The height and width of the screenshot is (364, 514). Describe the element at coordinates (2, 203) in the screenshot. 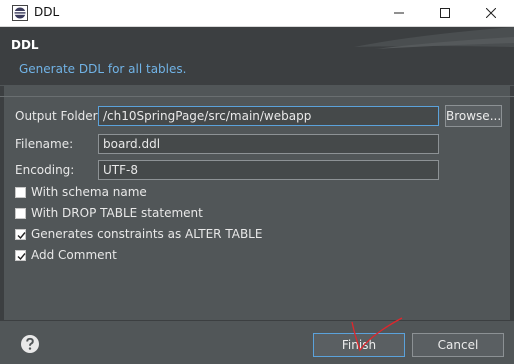

I see `content-left-border` at that location.